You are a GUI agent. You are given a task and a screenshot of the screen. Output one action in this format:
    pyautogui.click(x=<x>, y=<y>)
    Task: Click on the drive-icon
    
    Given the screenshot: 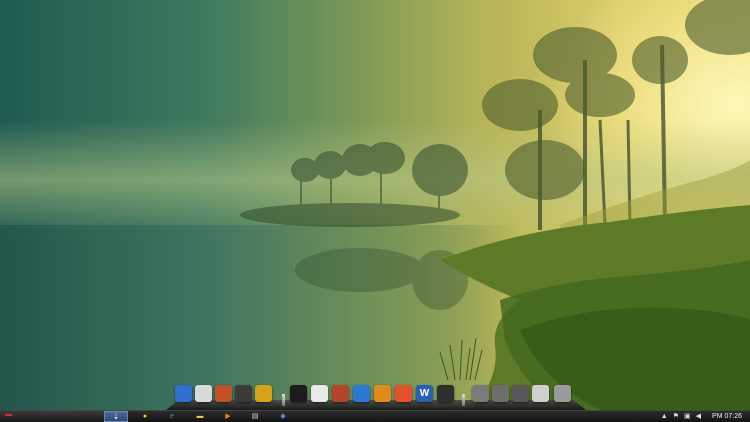 What is the action you would take?
    pyautogui.click(x=500, y=393)
    